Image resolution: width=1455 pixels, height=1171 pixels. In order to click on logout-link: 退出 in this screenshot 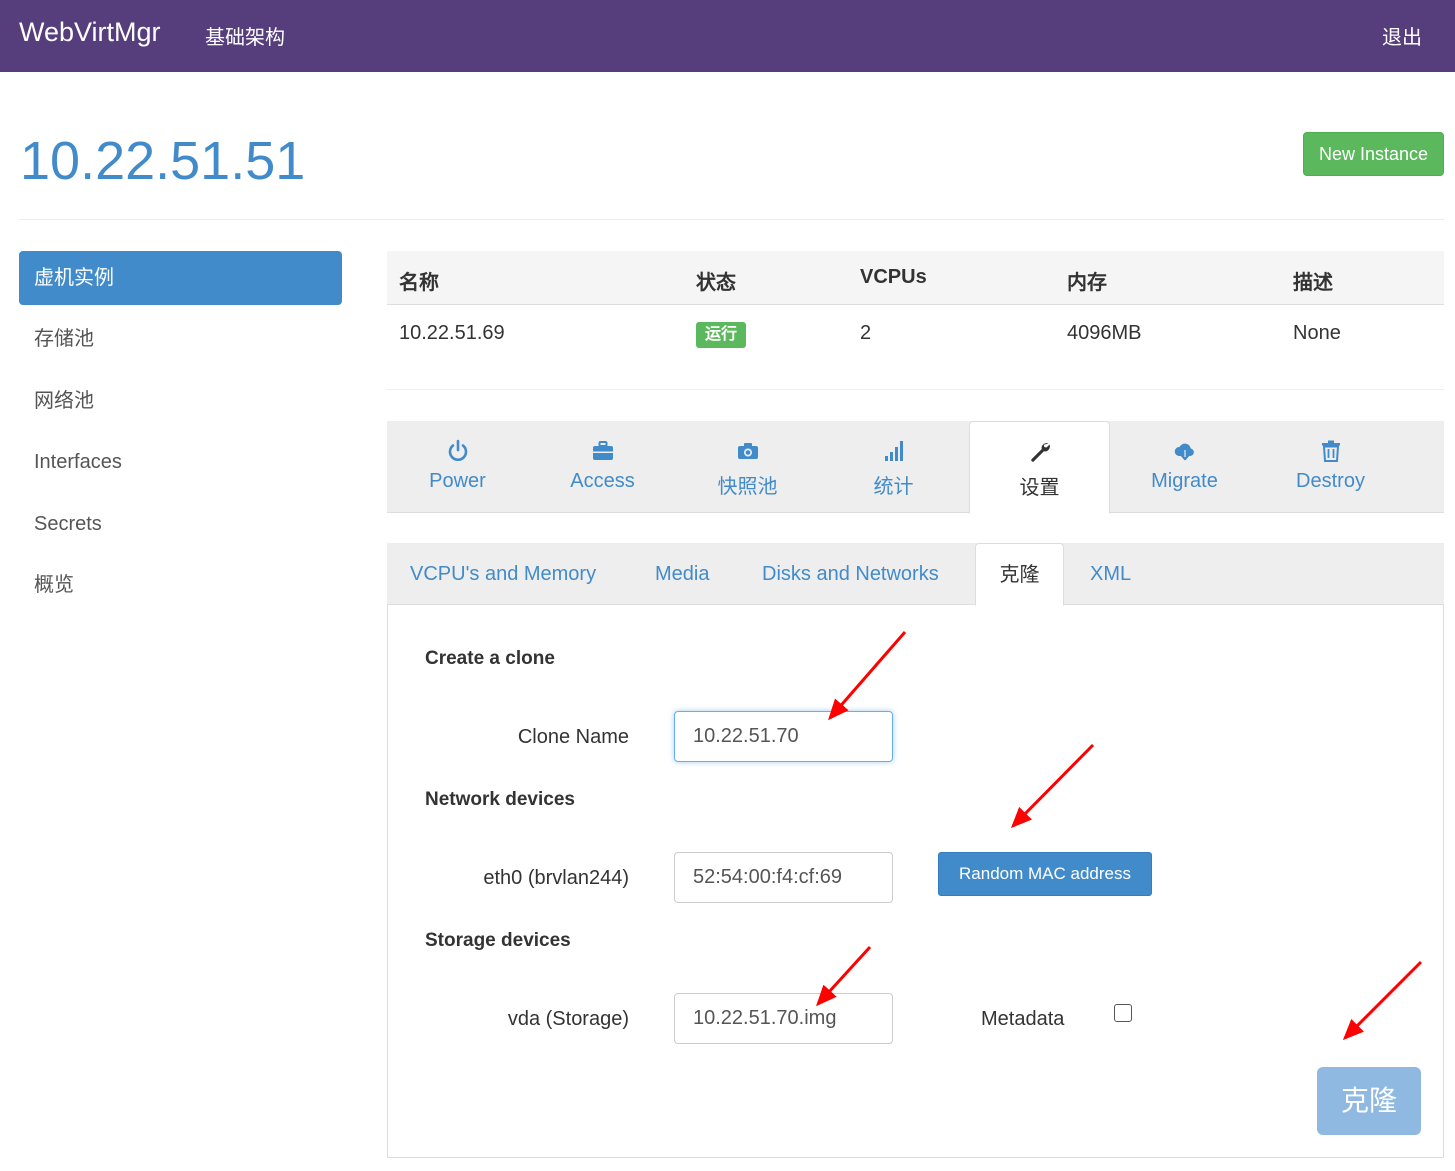, I will do `click(1402, 35)`.